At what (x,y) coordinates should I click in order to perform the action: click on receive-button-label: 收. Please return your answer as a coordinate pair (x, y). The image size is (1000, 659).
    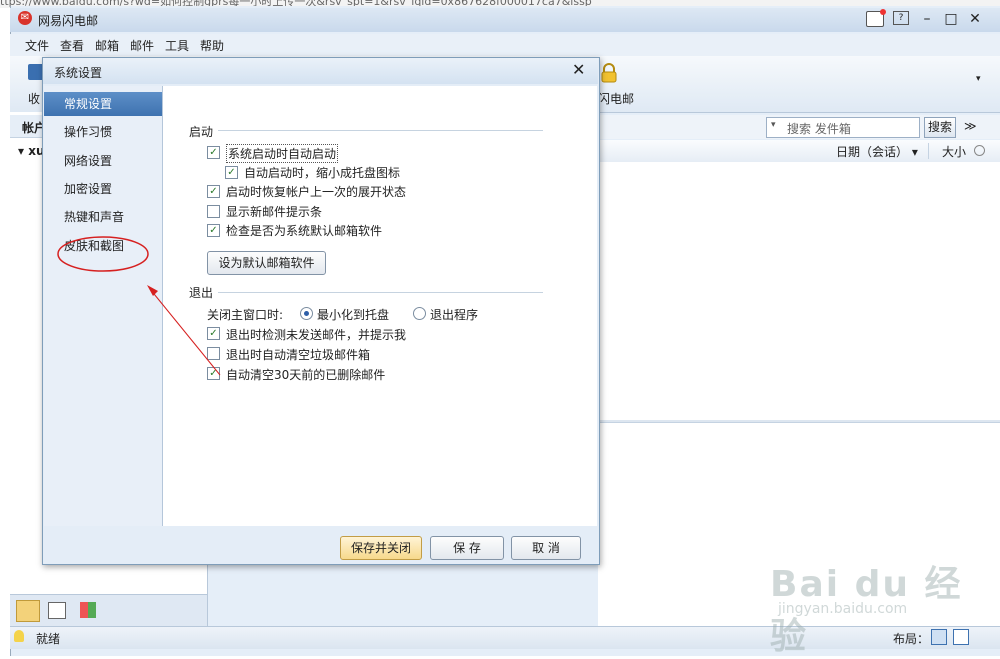
    Looking at the image, I should click on (34, 98).